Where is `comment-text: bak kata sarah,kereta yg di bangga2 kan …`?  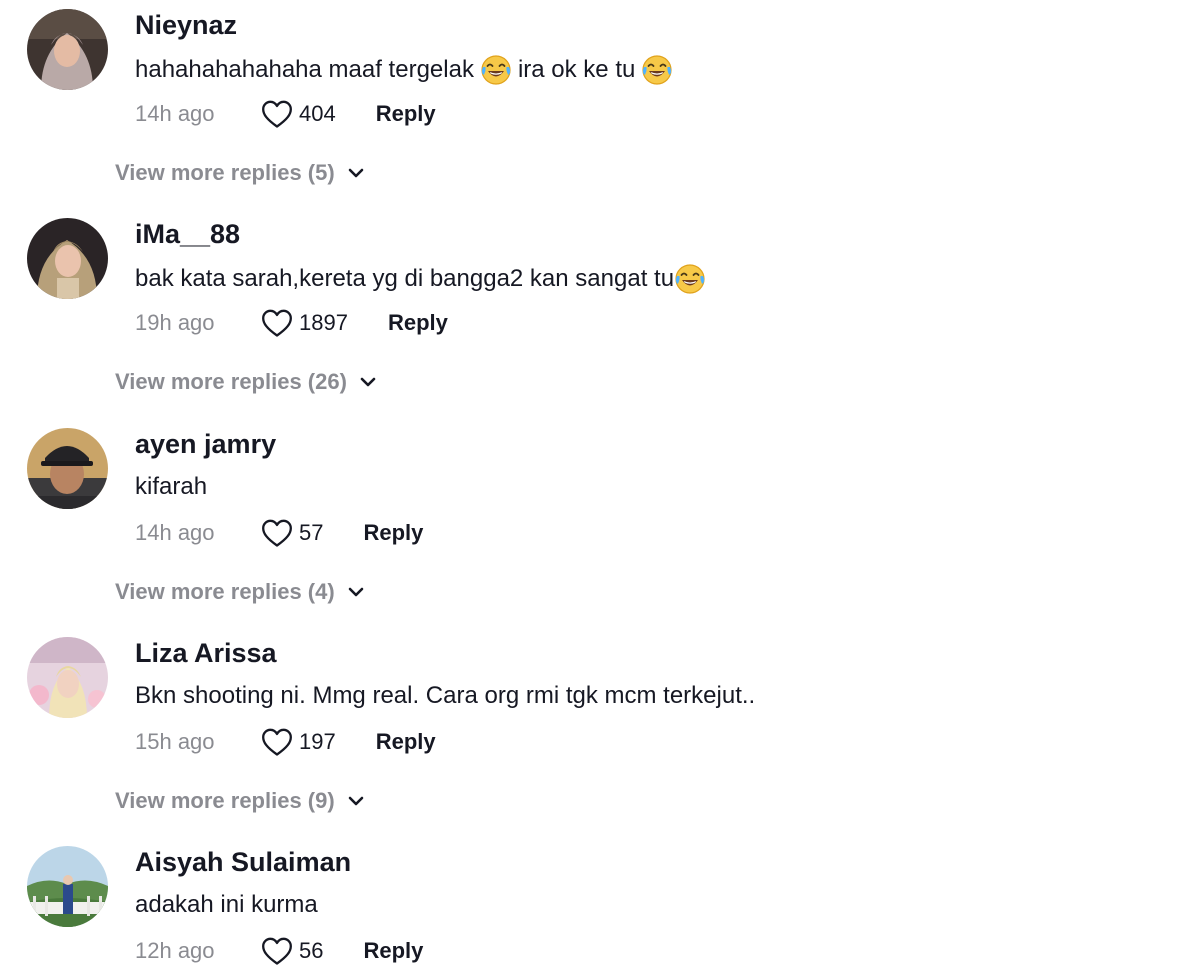 comment-text: bak kata sarah,kereta yg di bangga2 kan … is located at coordinates (423, 279).